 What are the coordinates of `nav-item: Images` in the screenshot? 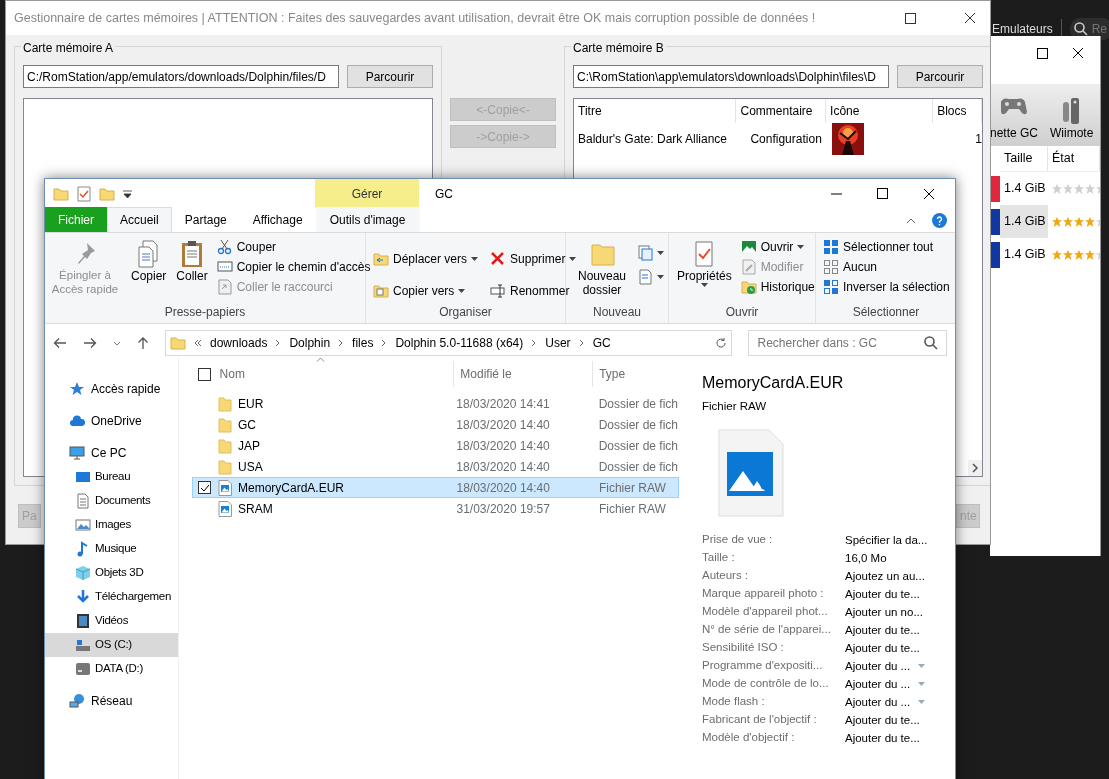 It's located at (111, 525).